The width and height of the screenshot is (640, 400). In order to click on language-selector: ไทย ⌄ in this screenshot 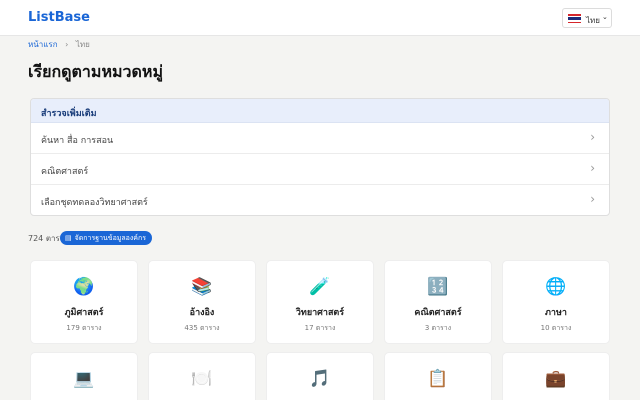, I will do `click(587, 18)`.